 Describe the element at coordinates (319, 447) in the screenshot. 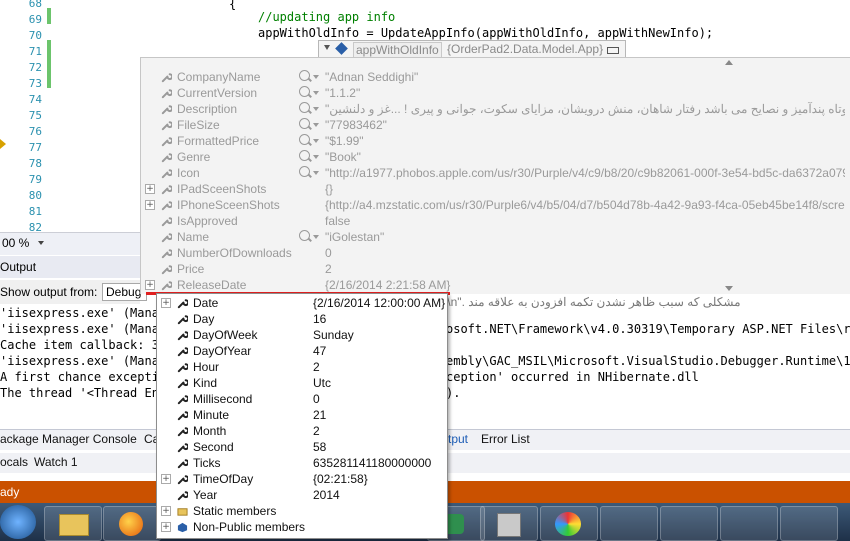

I see `property-value: 58` at that location.